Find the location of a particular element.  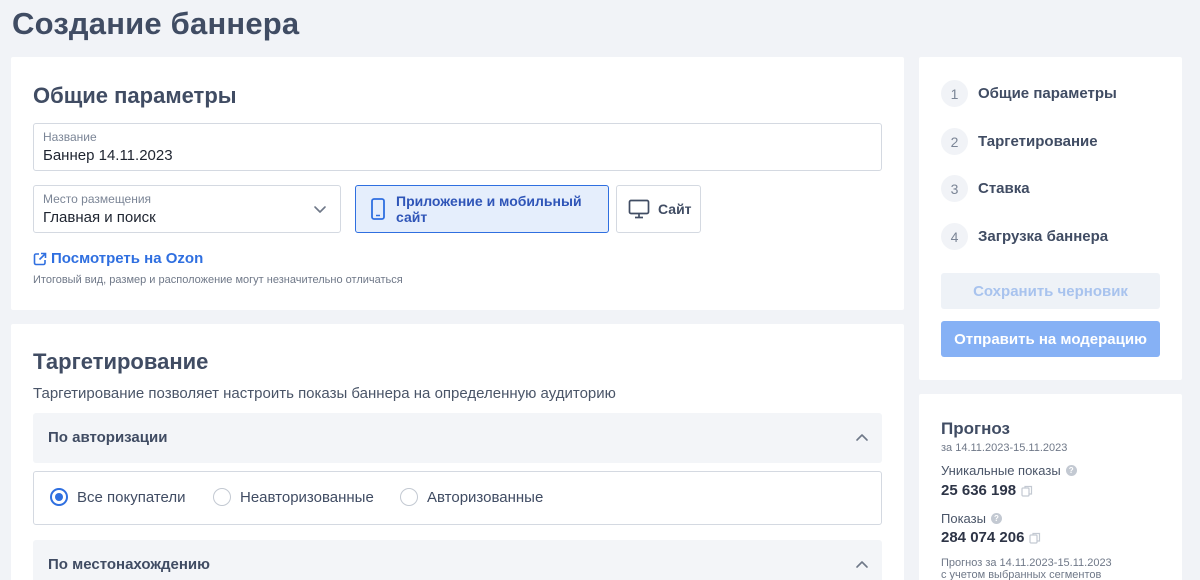

banner-name-label: Название is located at coordinates (70, 137).